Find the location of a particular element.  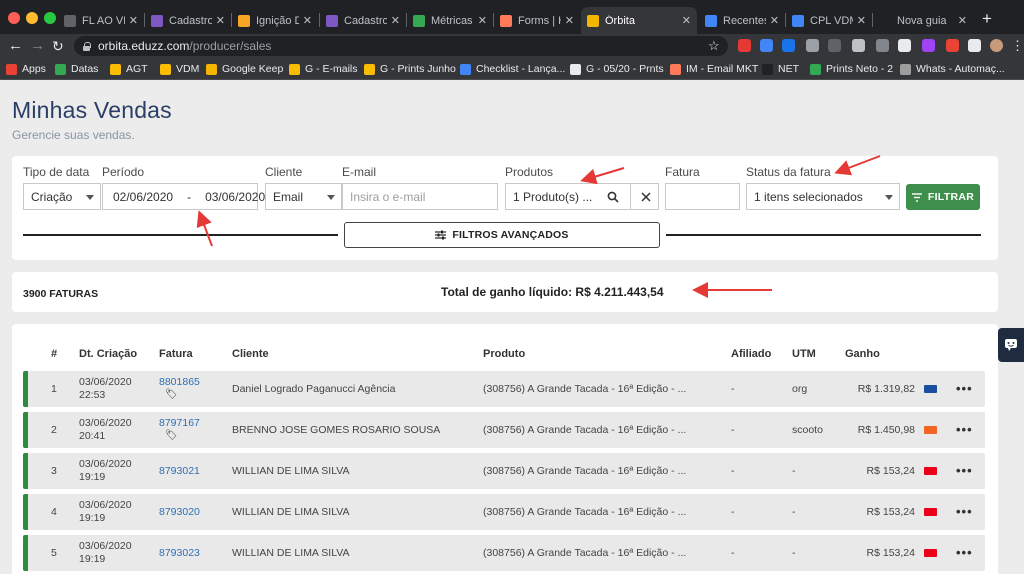

back-button: ← is located at coordinates (15, 46).